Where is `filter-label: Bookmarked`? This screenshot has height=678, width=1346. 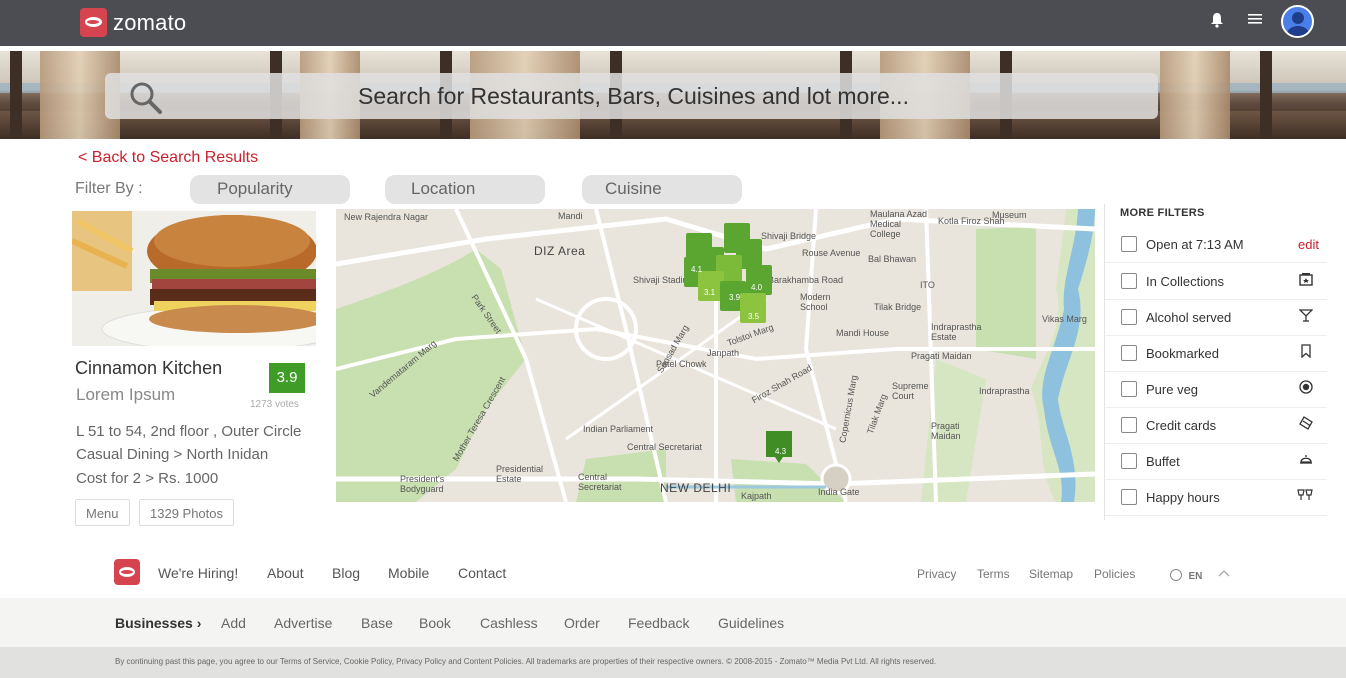 filter-label: Bookmarked is located at coordinates (1182, 353).